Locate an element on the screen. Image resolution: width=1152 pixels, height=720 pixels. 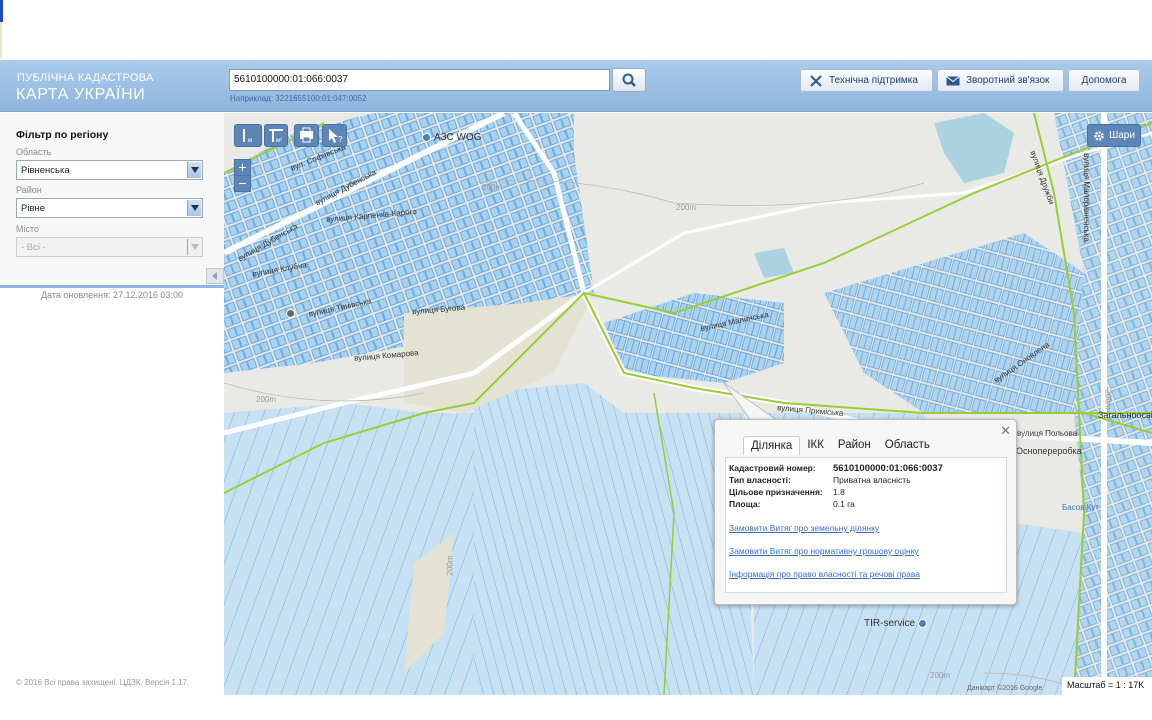
logo-line-1: ПУБЛІЧНА КАДАСТРОВА is located at coordinates (85, 78).